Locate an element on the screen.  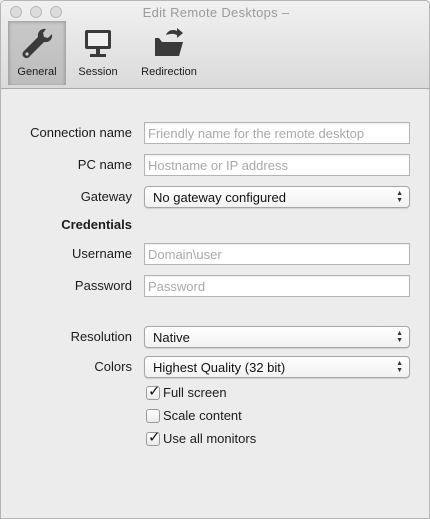
password-input is located at coordinates (277, 286).